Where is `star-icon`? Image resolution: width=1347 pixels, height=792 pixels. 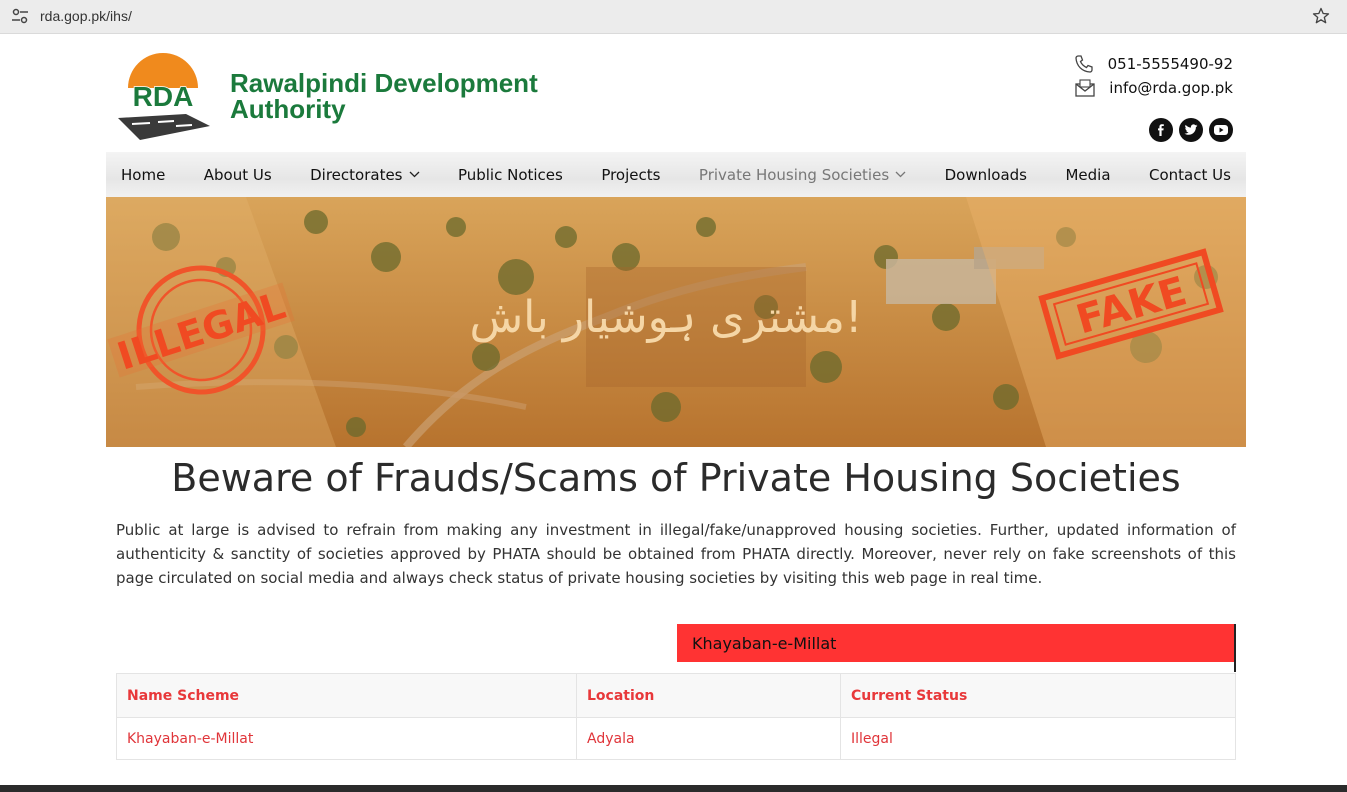 star-icon is located at coordinates (1321, 16).